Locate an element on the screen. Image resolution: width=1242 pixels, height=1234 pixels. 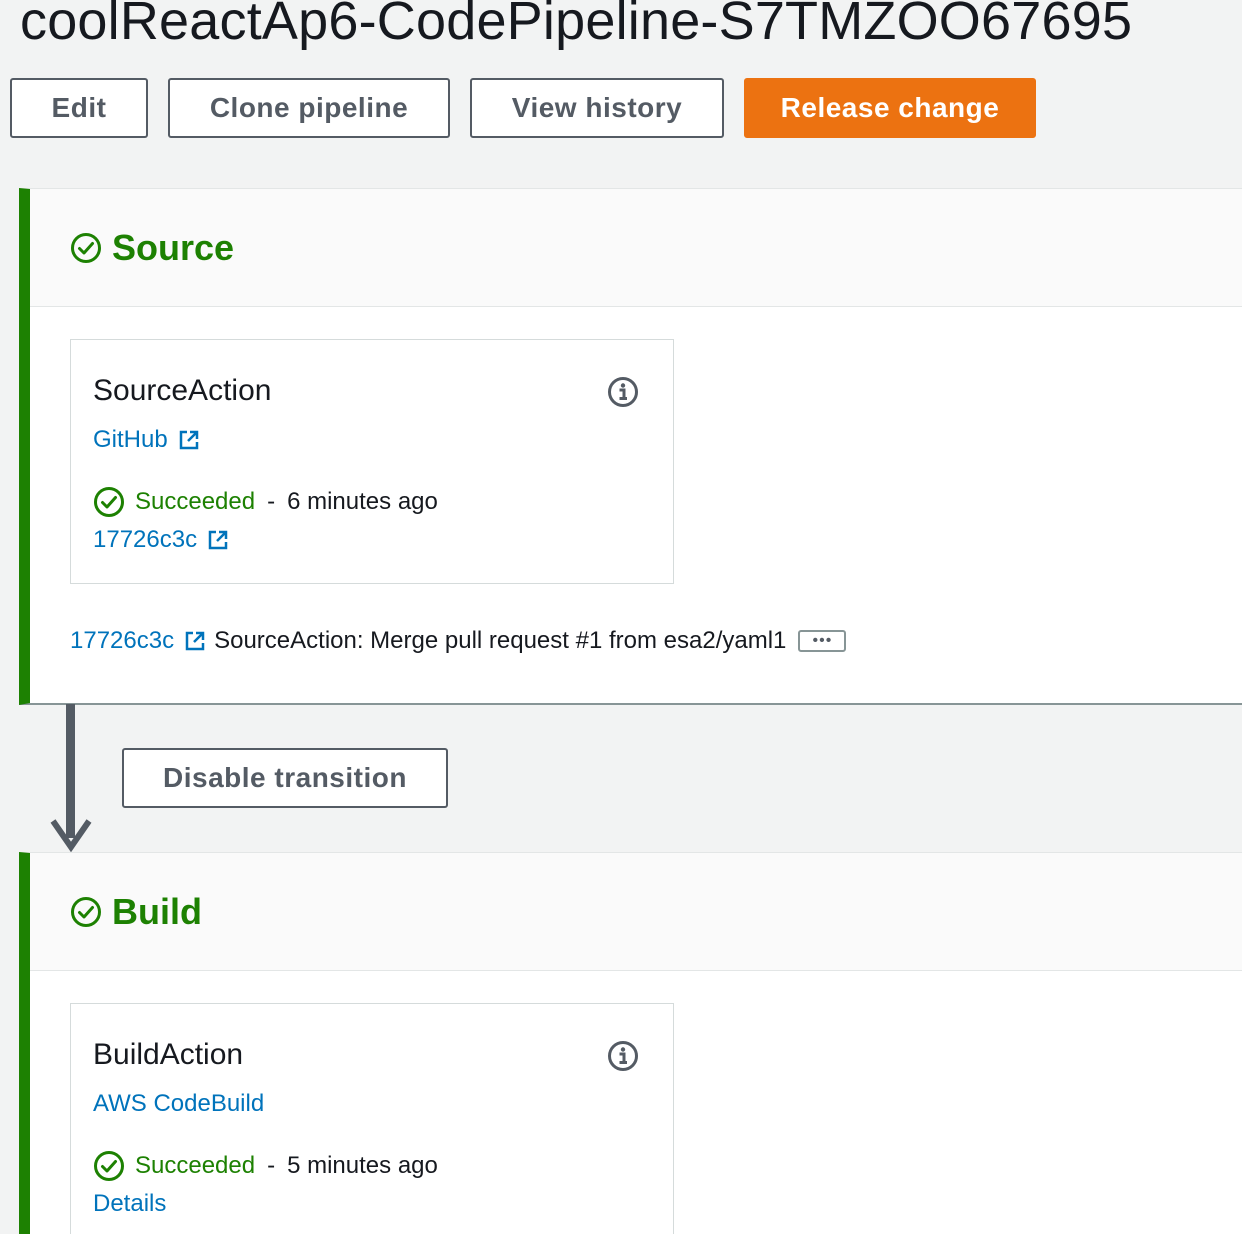
clone-pipeline-button: Clone pipeline is located at coordinates (309, 108).